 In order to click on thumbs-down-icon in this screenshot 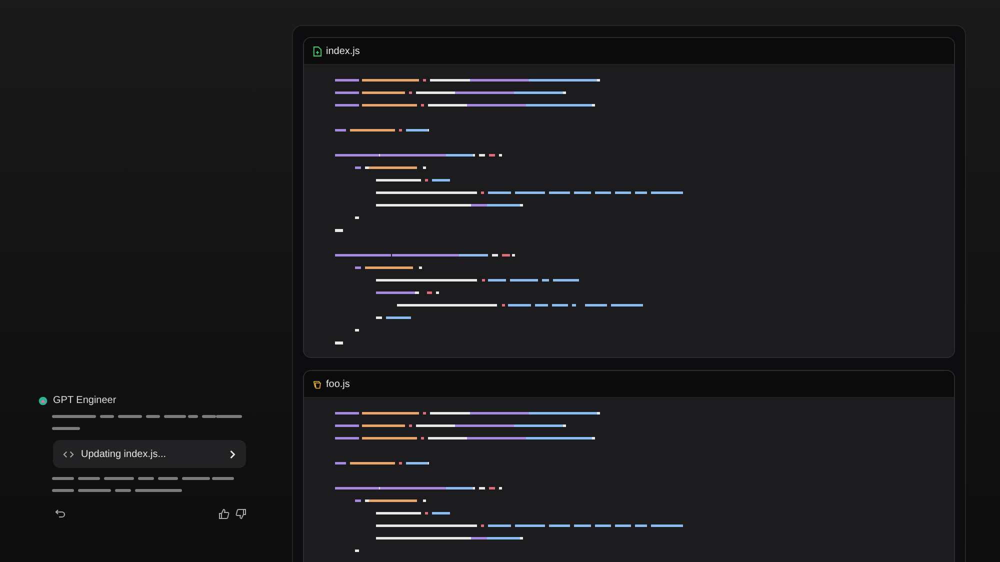, I will do `click(241, 514)`.